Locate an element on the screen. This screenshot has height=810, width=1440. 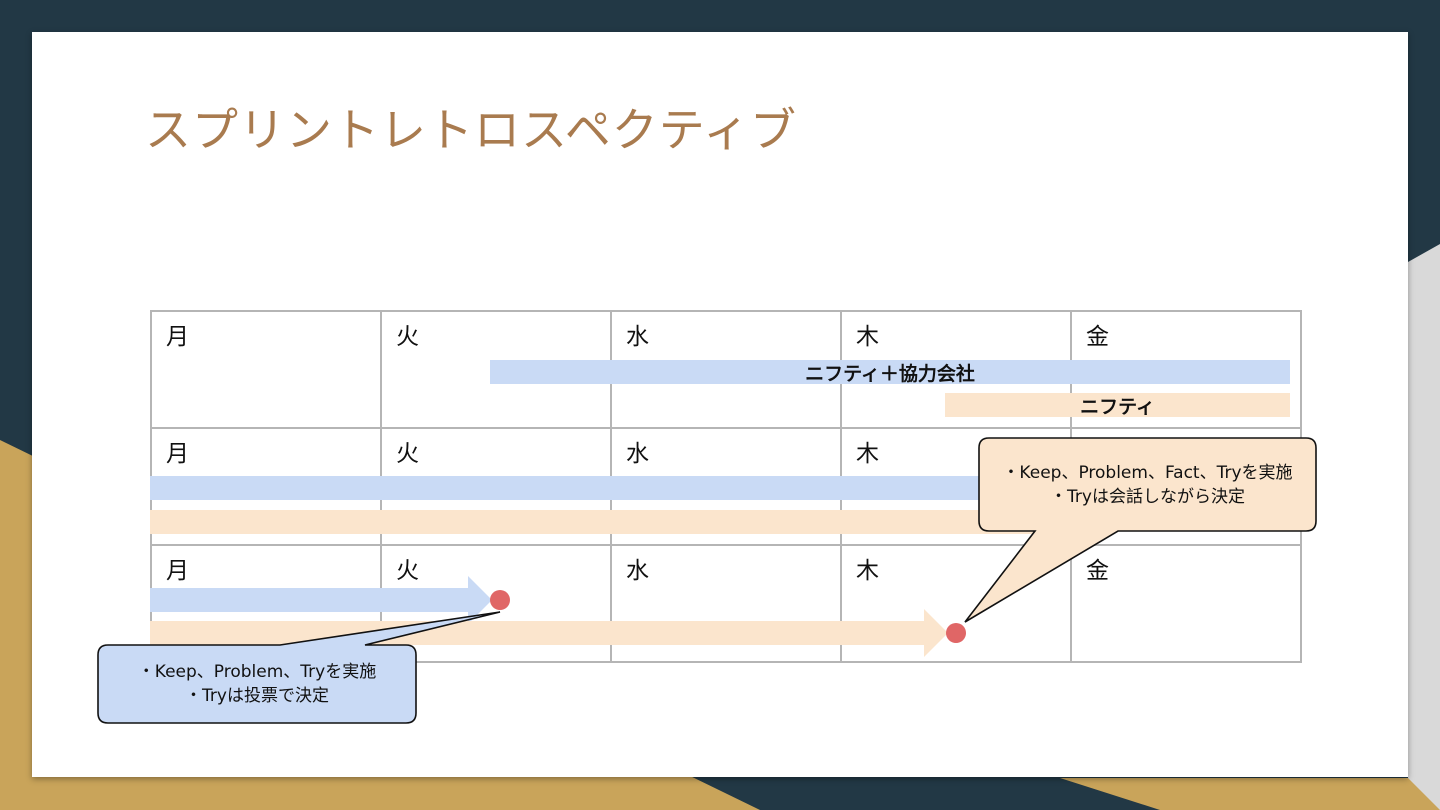
callout-orange-line-2: ・Tryは会話しながら決定 is located at coordinates (1147, 497).